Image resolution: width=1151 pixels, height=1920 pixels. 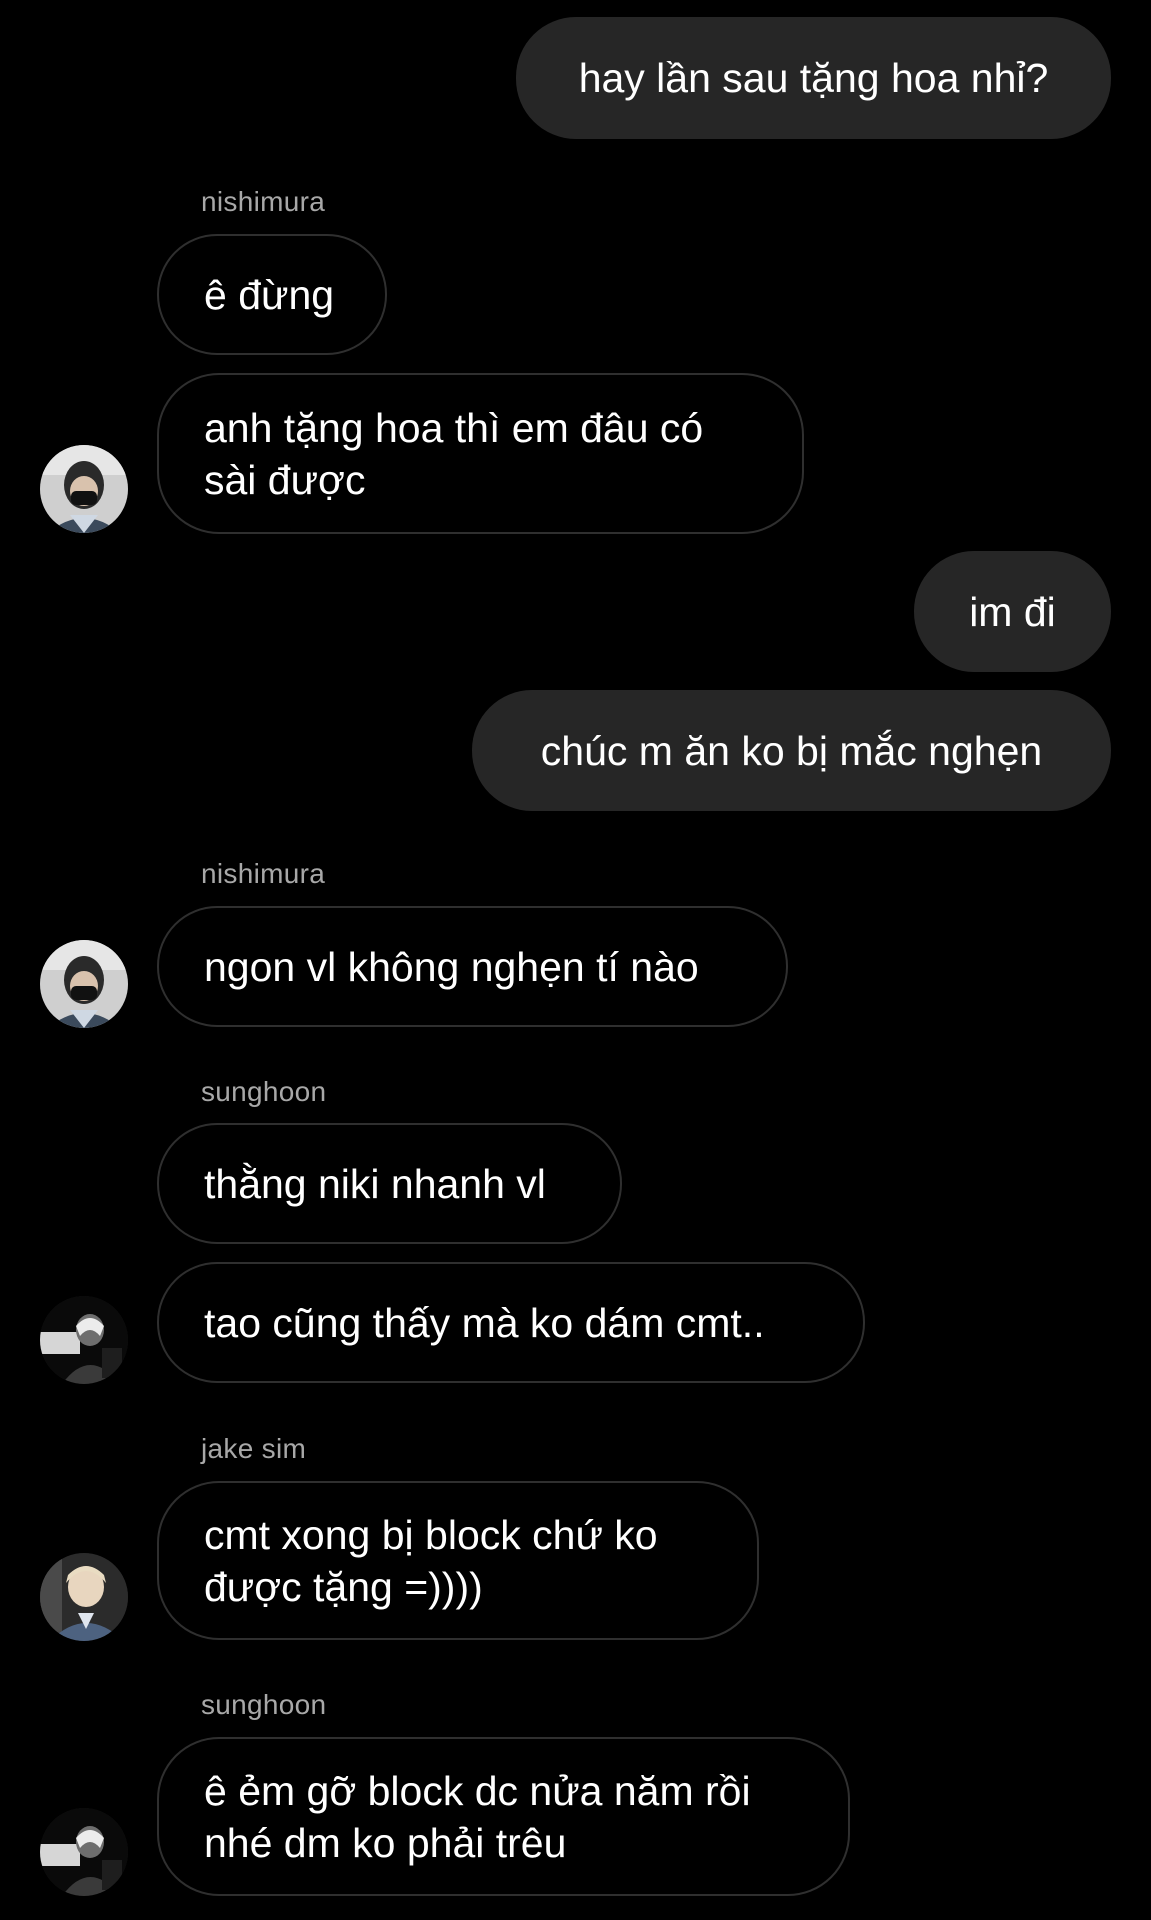 I want to click on message-bubble-incoming: cmt xong bị block chứ ko được tặng =)))), so click(x=458, y=1560).